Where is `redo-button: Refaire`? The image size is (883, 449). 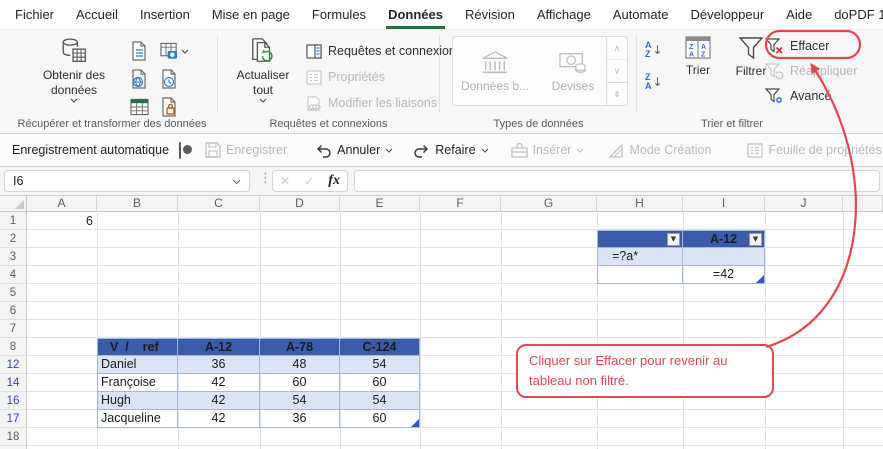
redo-button: Refaire is located at coordinates (450, 150).